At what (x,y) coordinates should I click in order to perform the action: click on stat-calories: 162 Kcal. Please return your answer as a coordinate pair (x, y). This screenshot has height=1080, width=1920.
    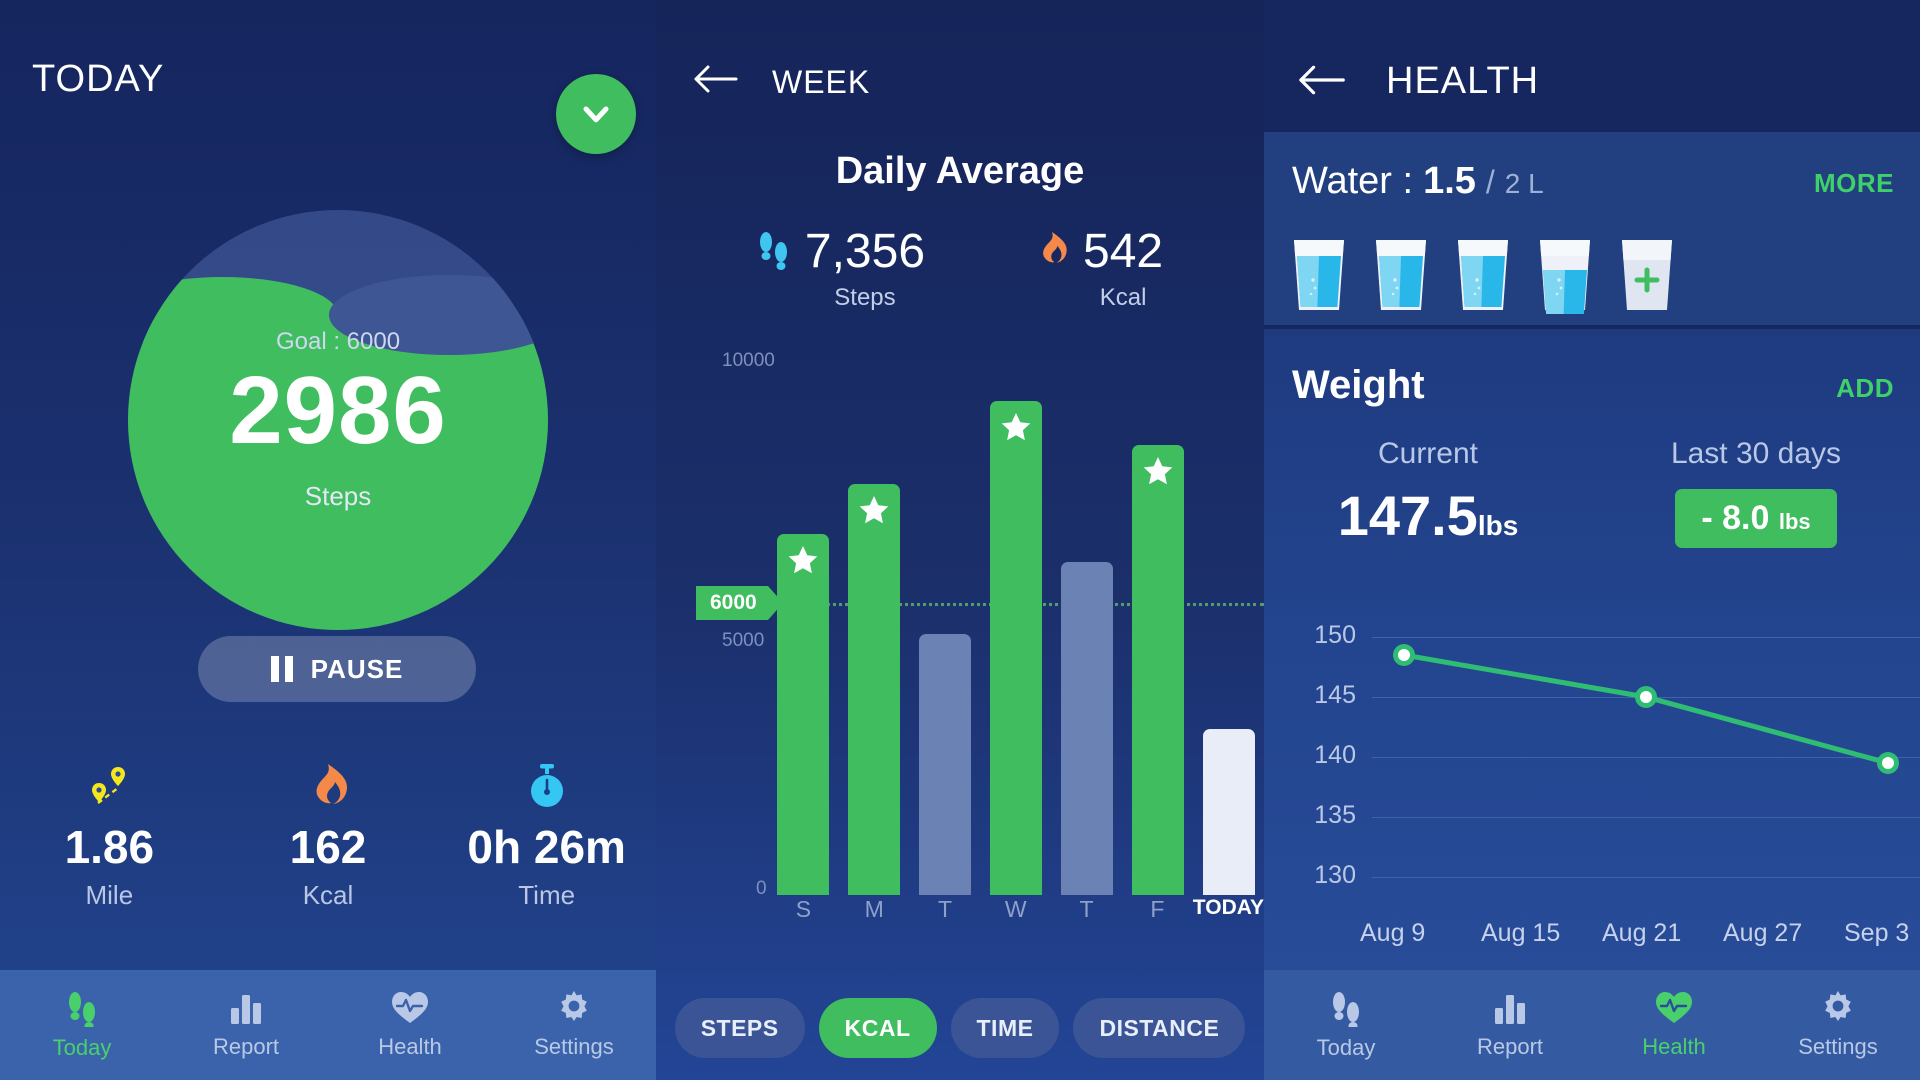
    Looking at the image, I should click on (328, 835).